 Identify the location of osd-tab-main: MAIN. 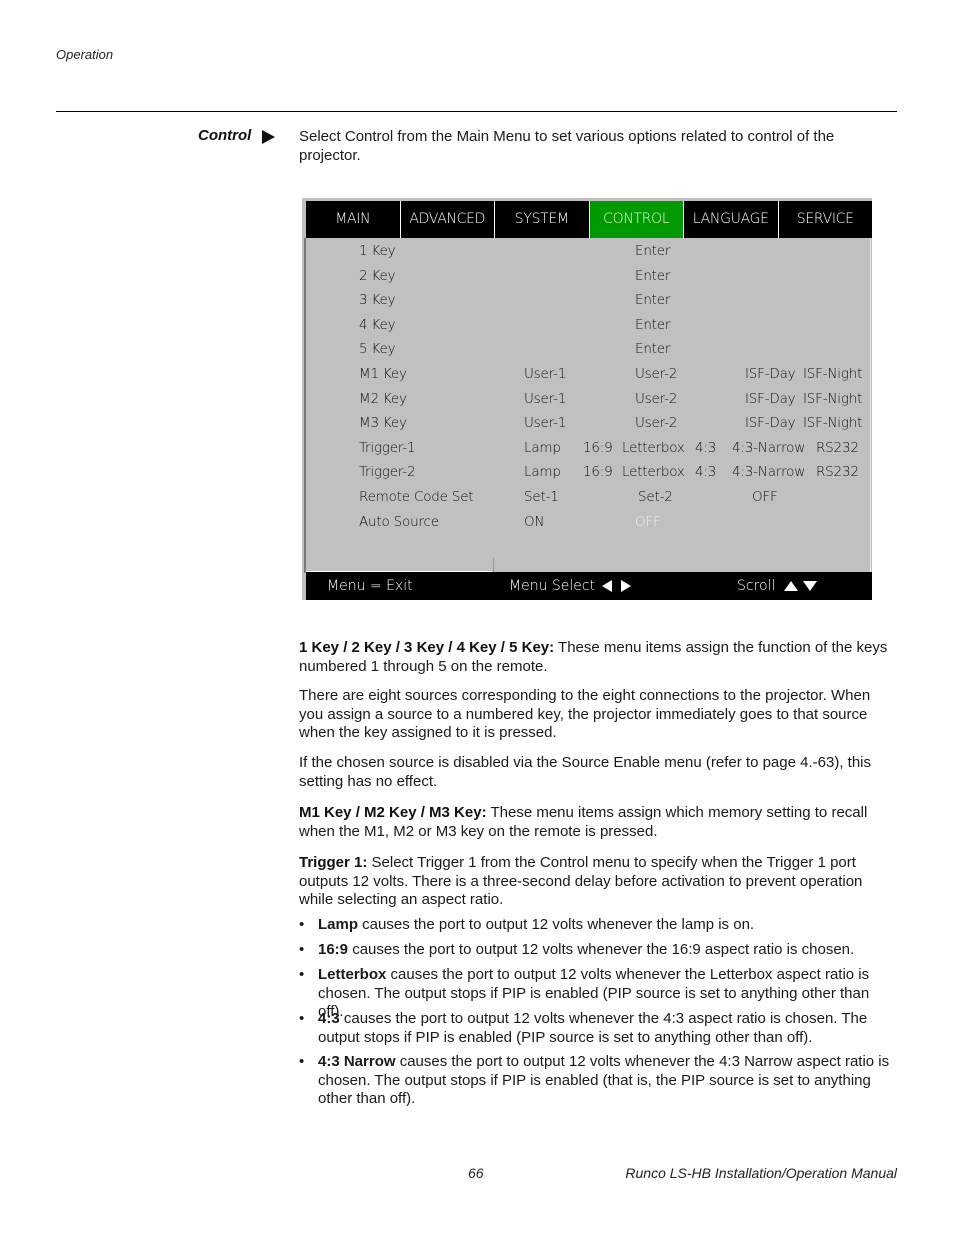
(353, 219).